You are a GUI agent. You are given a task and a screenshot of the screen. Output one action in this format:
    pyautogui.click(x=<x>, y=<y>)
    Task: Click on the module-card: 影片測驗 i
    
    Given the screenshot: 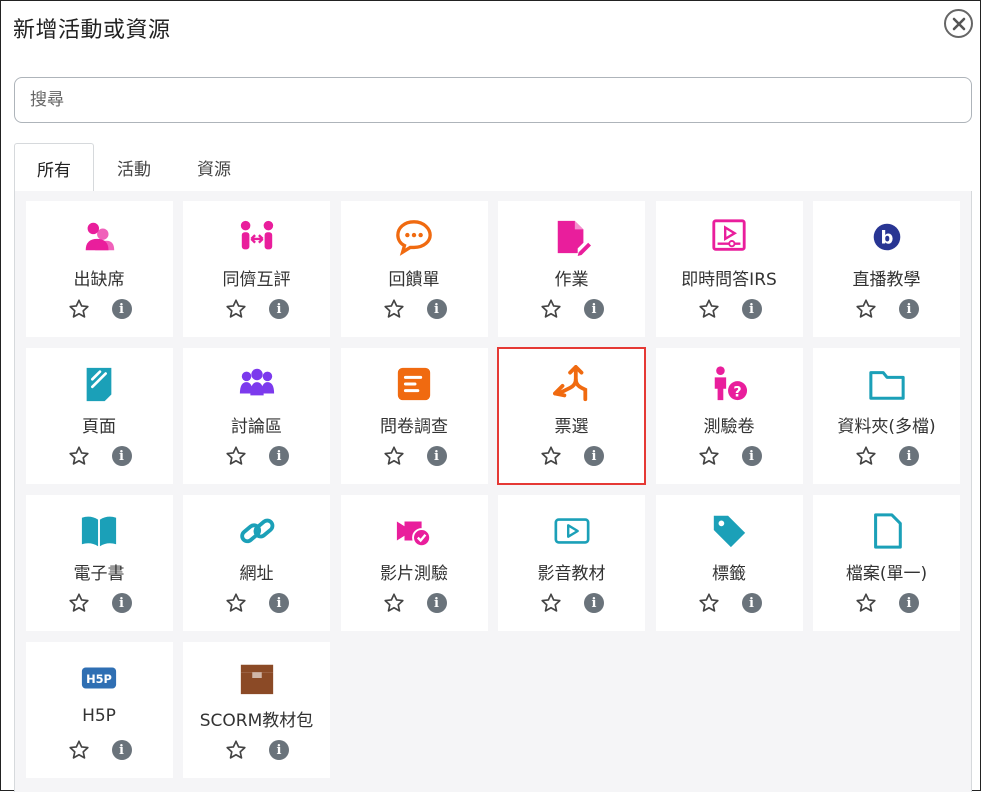 What is the action you would take?
    pyautogui.click(x=414, y=563)
    